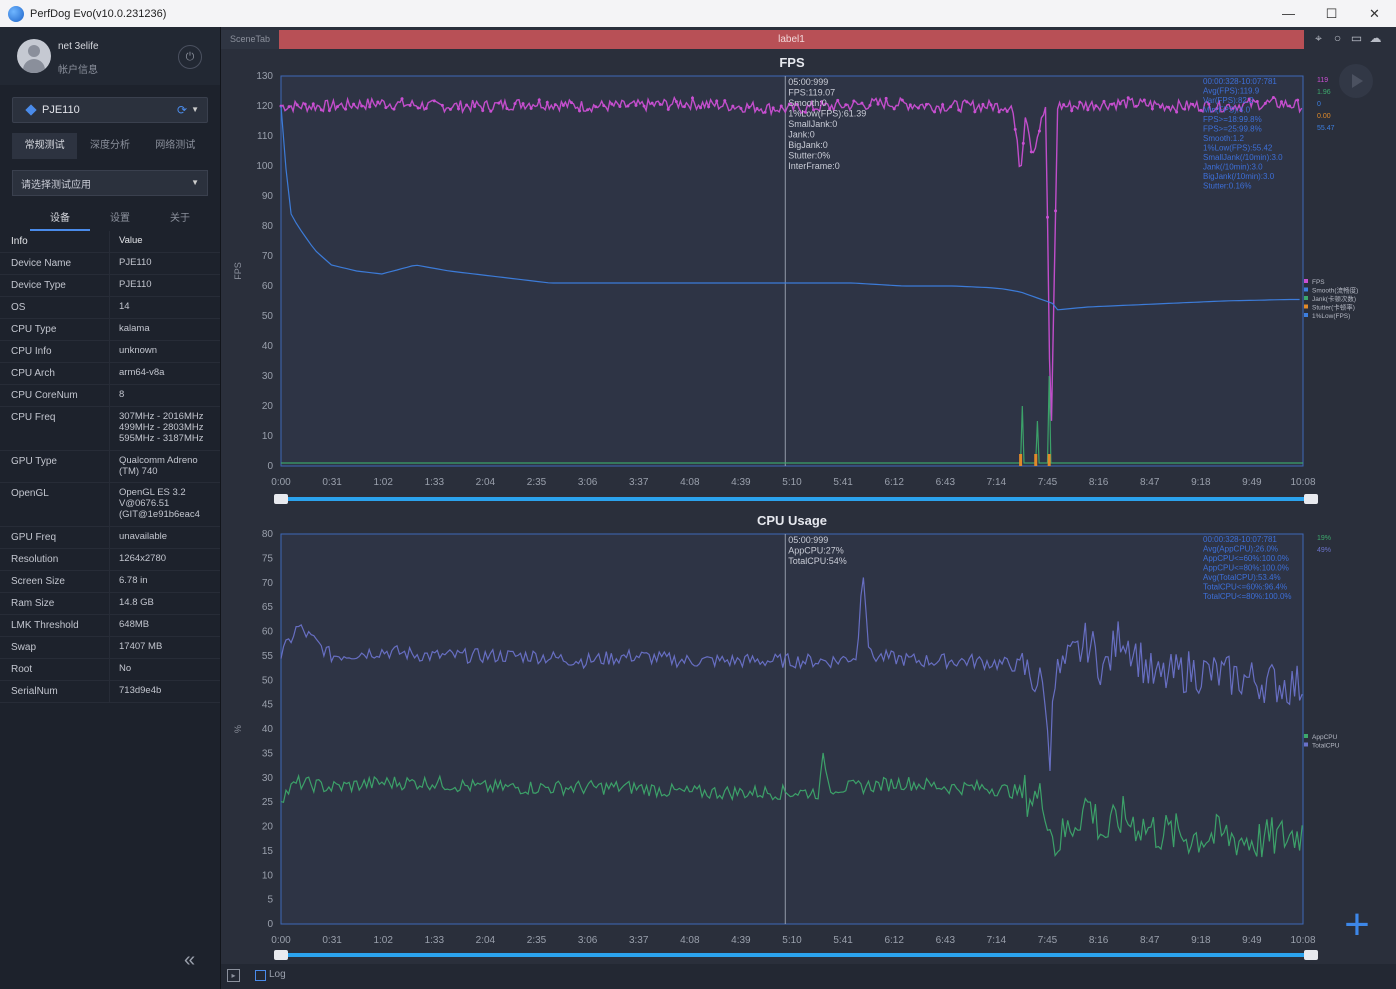 The width and height of the screenshot is (1396, 989). Describe the element at coordinates (189, 960) in the screenshot. I see `collapse-sidebar-icon: «` at that location.